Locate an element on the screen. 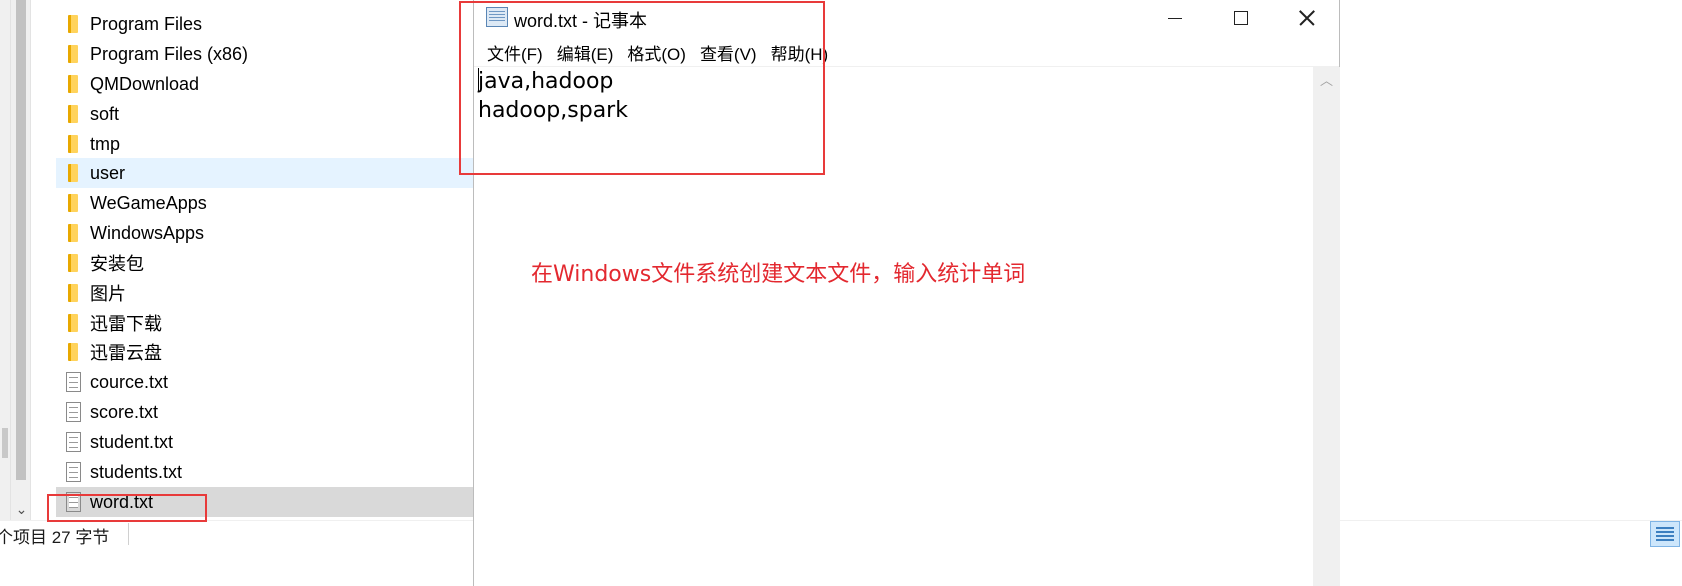 This screenshot has width=1682, height=586. minimize-icon is located at coordinates (1175, 18).